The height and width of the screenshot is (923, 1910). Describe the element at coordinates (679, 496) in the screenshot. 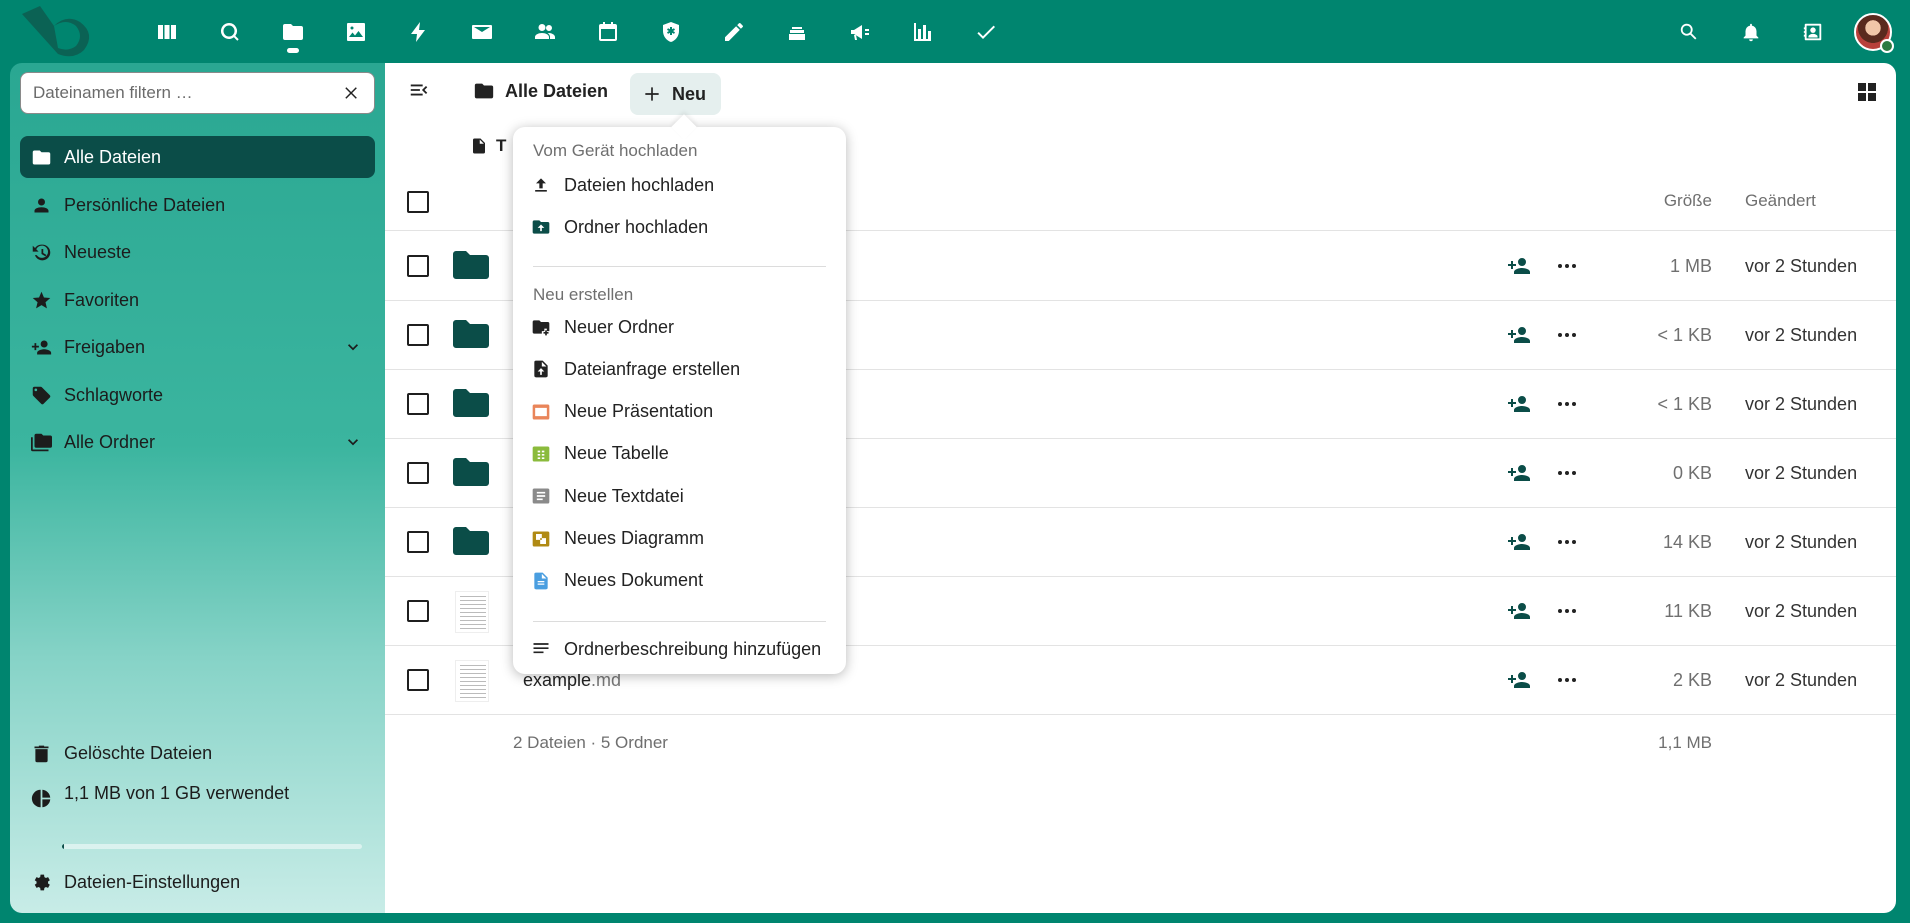

I see `menu-item-text-file: Neue Textdatei` at that location.